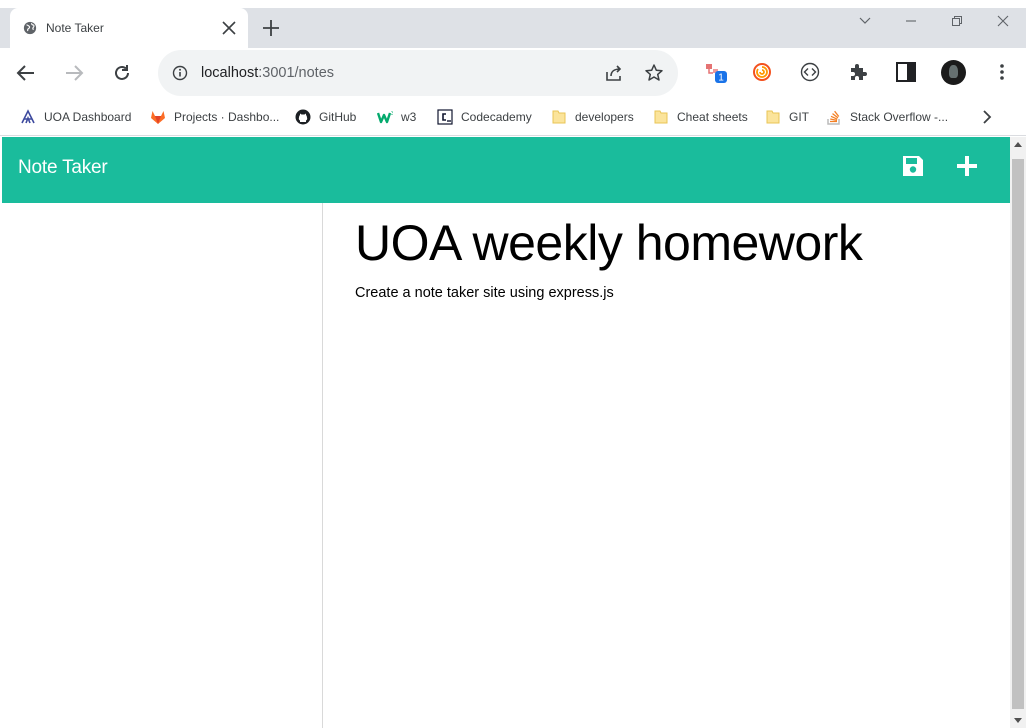 The height and width of the screenshot is (728, 1026). I want to click on bookmark-w3: 3 w3, so click(396, 117).